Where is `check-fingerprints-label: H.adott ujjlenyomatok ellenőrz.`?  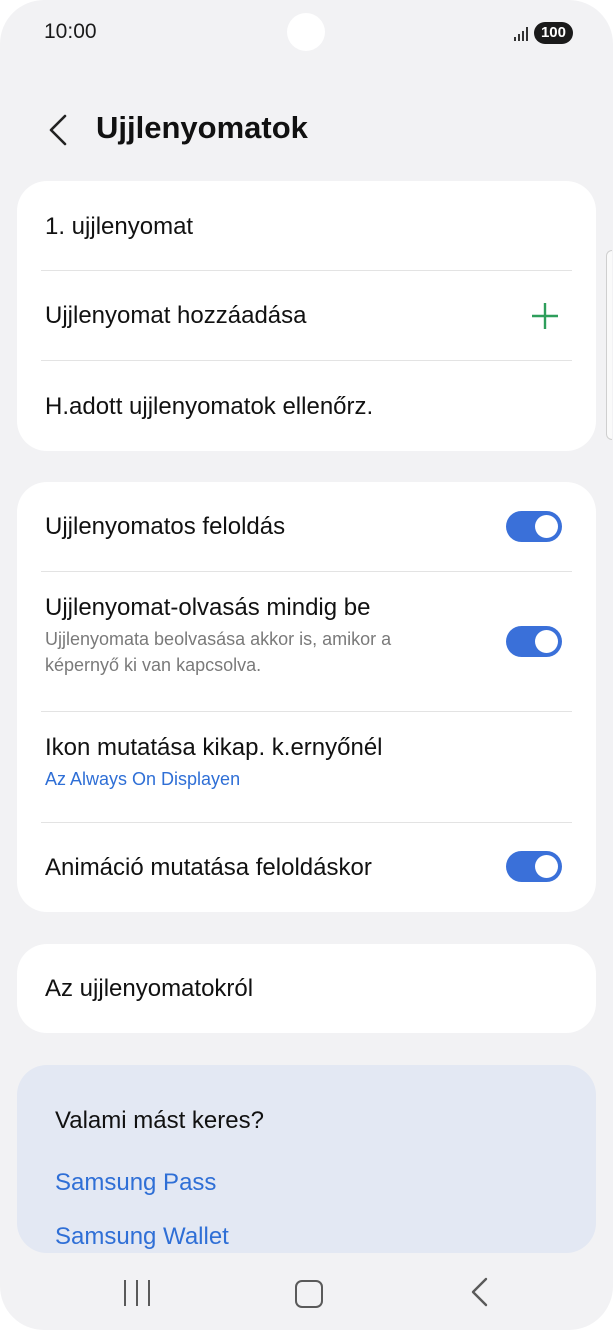
check-fingerprints-label: H.adott ujjlenyomatok ellenőrz. is located at coordinates (209, 406).